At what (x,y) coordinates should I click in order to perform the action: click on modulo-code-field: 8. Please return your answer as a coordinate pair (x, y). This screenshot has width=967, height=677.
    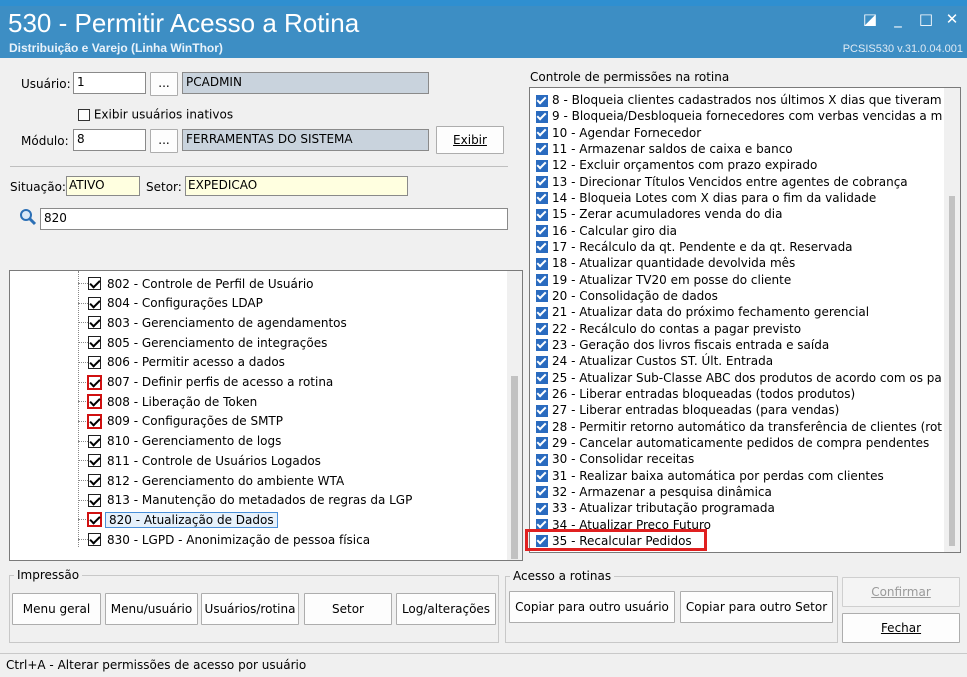
    Looking at the image, I should click on (109, 140).